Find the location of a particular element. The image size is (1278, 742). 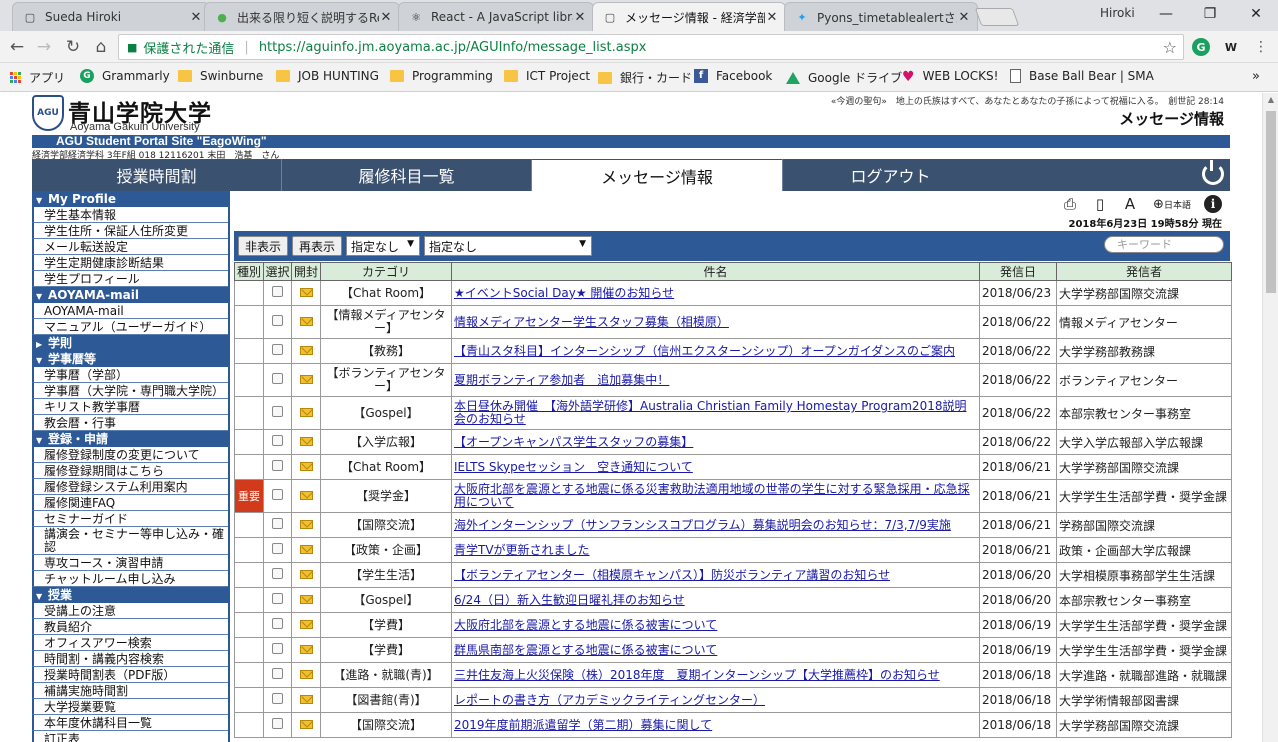

sidebar-item: 履修登録期間はこちら is located at coordinates (130, 471).